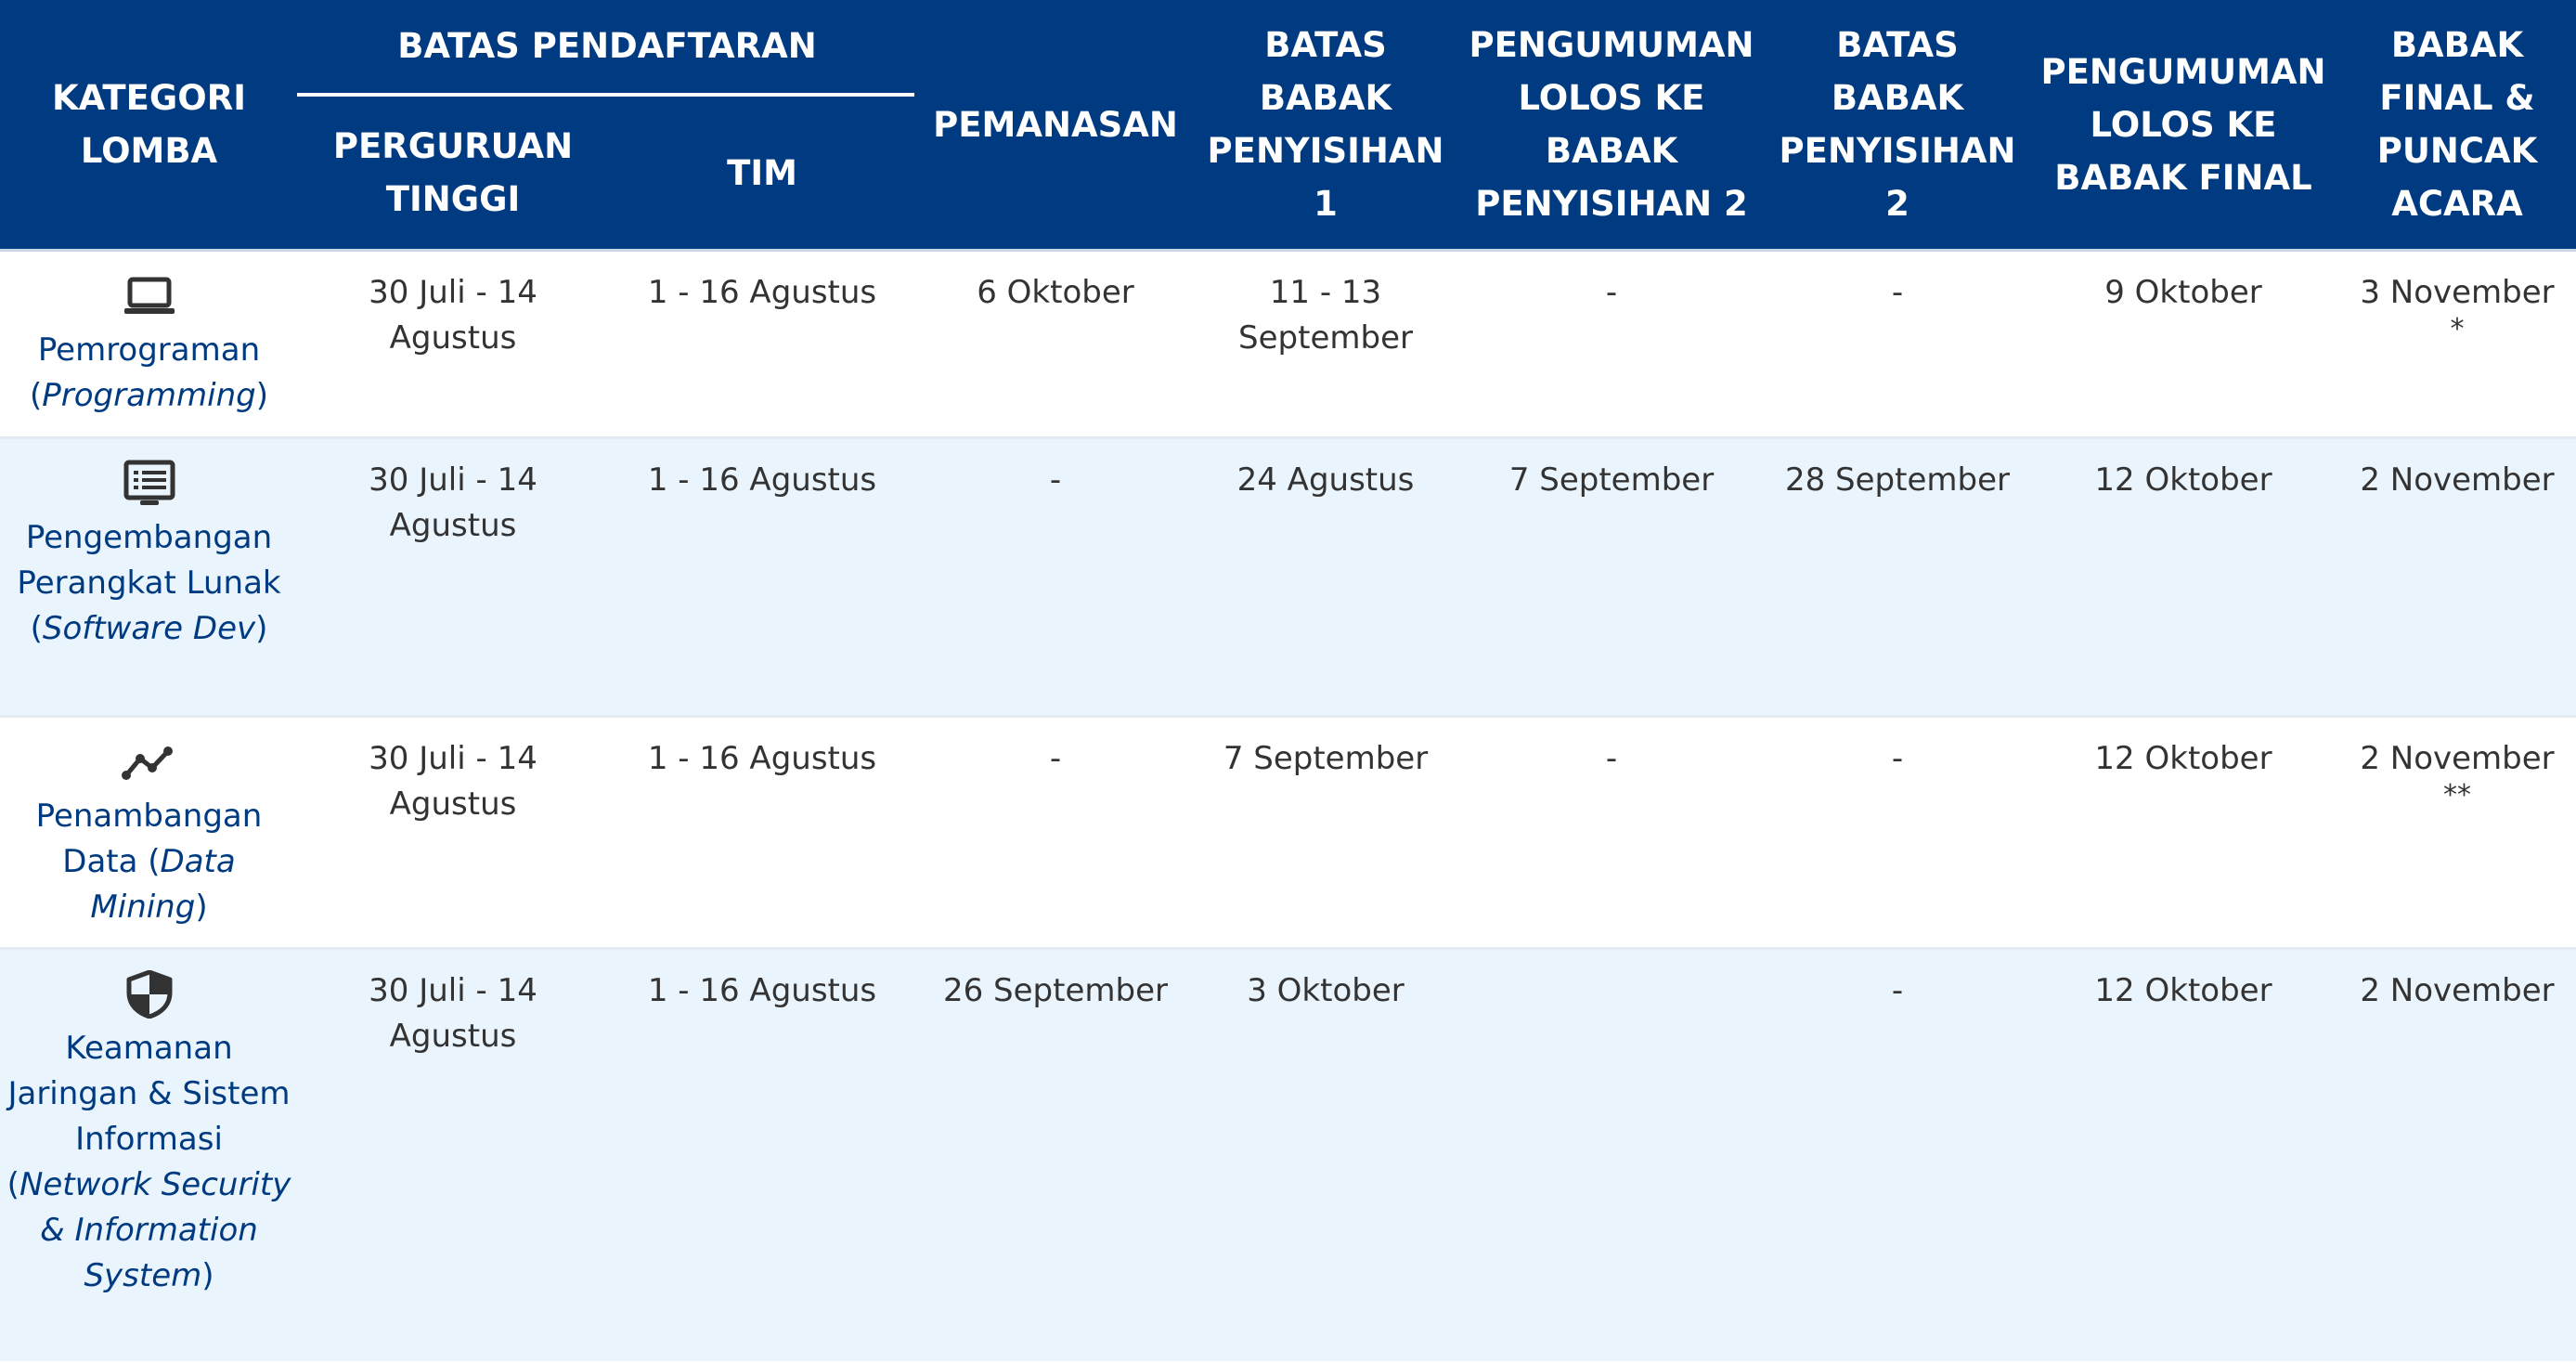 This screenshot has width=2576, height=1363. Describe the element at coordinates (147, 763) in the screenshot. I see `line-chart-icon` at that location.